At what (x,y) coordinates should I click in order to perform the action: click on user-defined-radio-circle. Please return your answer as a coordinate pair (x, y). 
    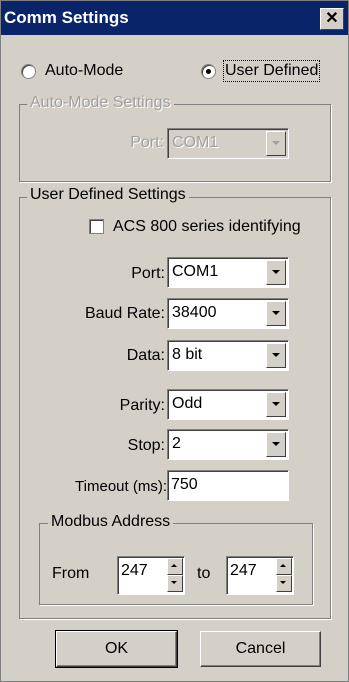
    Looking at the image, I should click on (208, 71).